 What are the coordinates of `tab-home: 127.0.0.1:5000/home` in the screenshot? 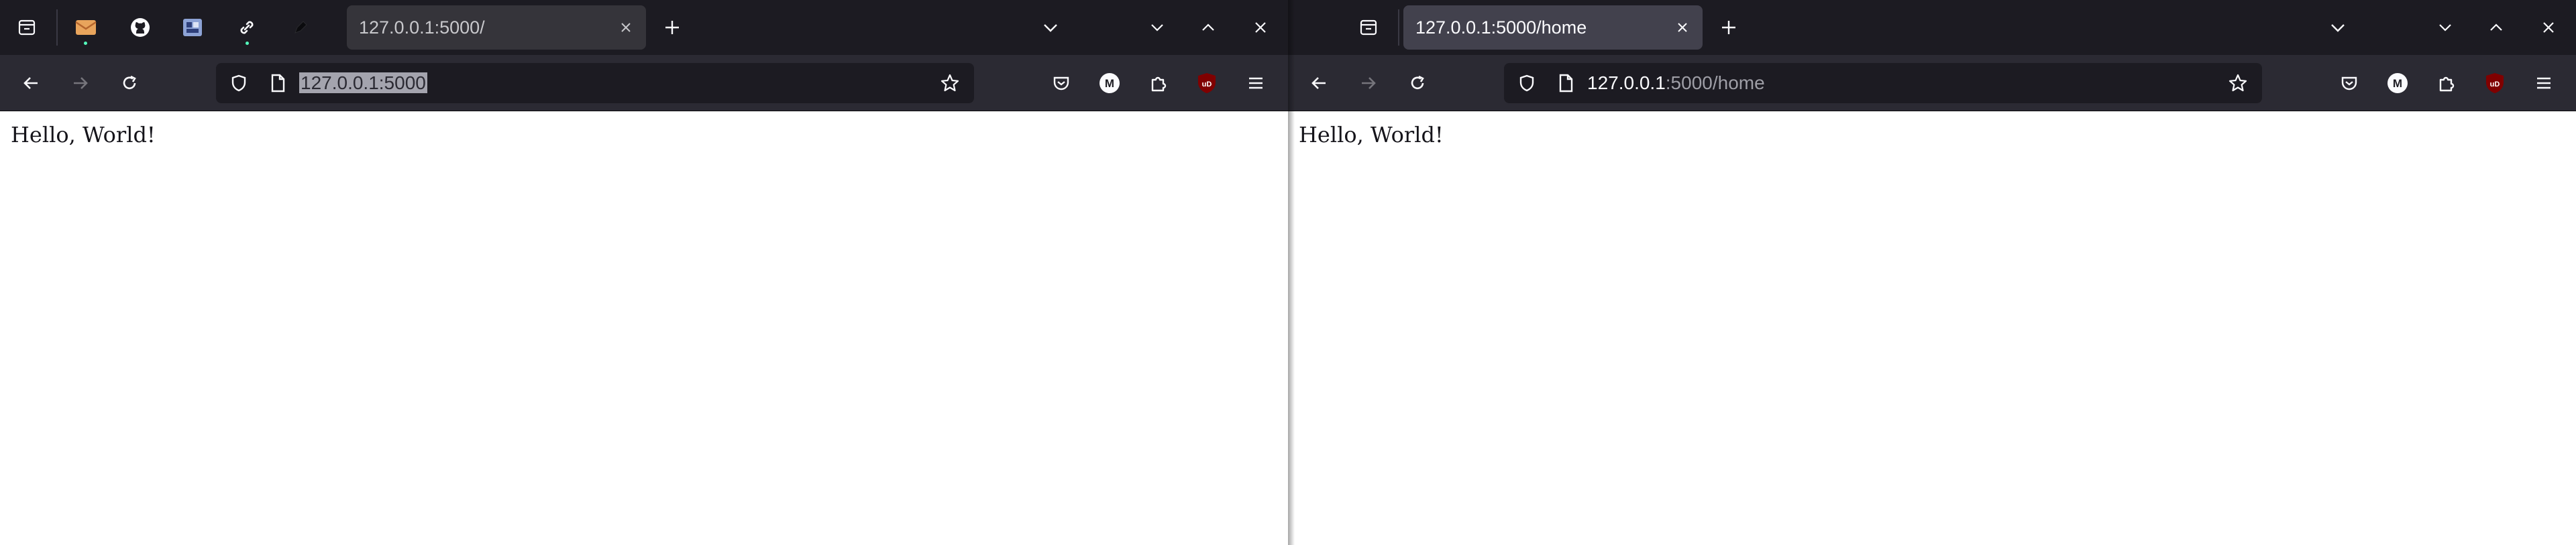 It's located at (1553, 27).